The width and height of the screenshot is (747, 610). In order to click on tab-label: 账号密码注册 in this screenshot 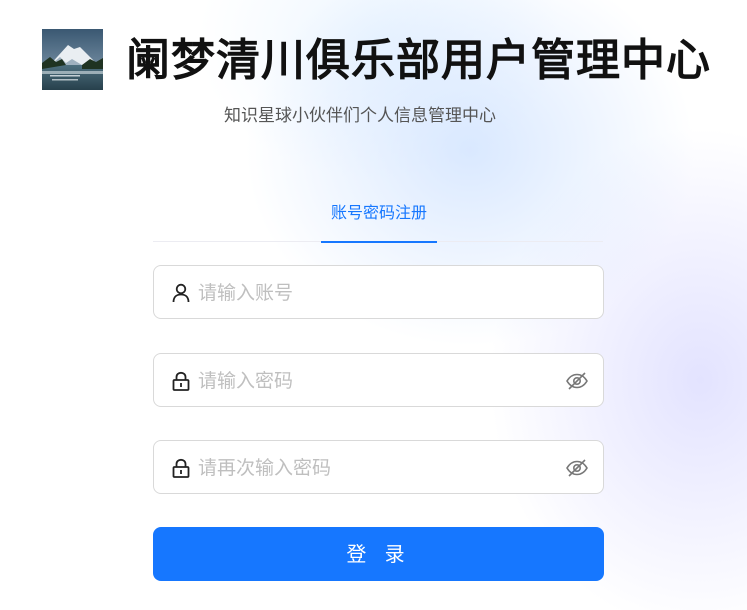, I will do `click(378, 212)`.